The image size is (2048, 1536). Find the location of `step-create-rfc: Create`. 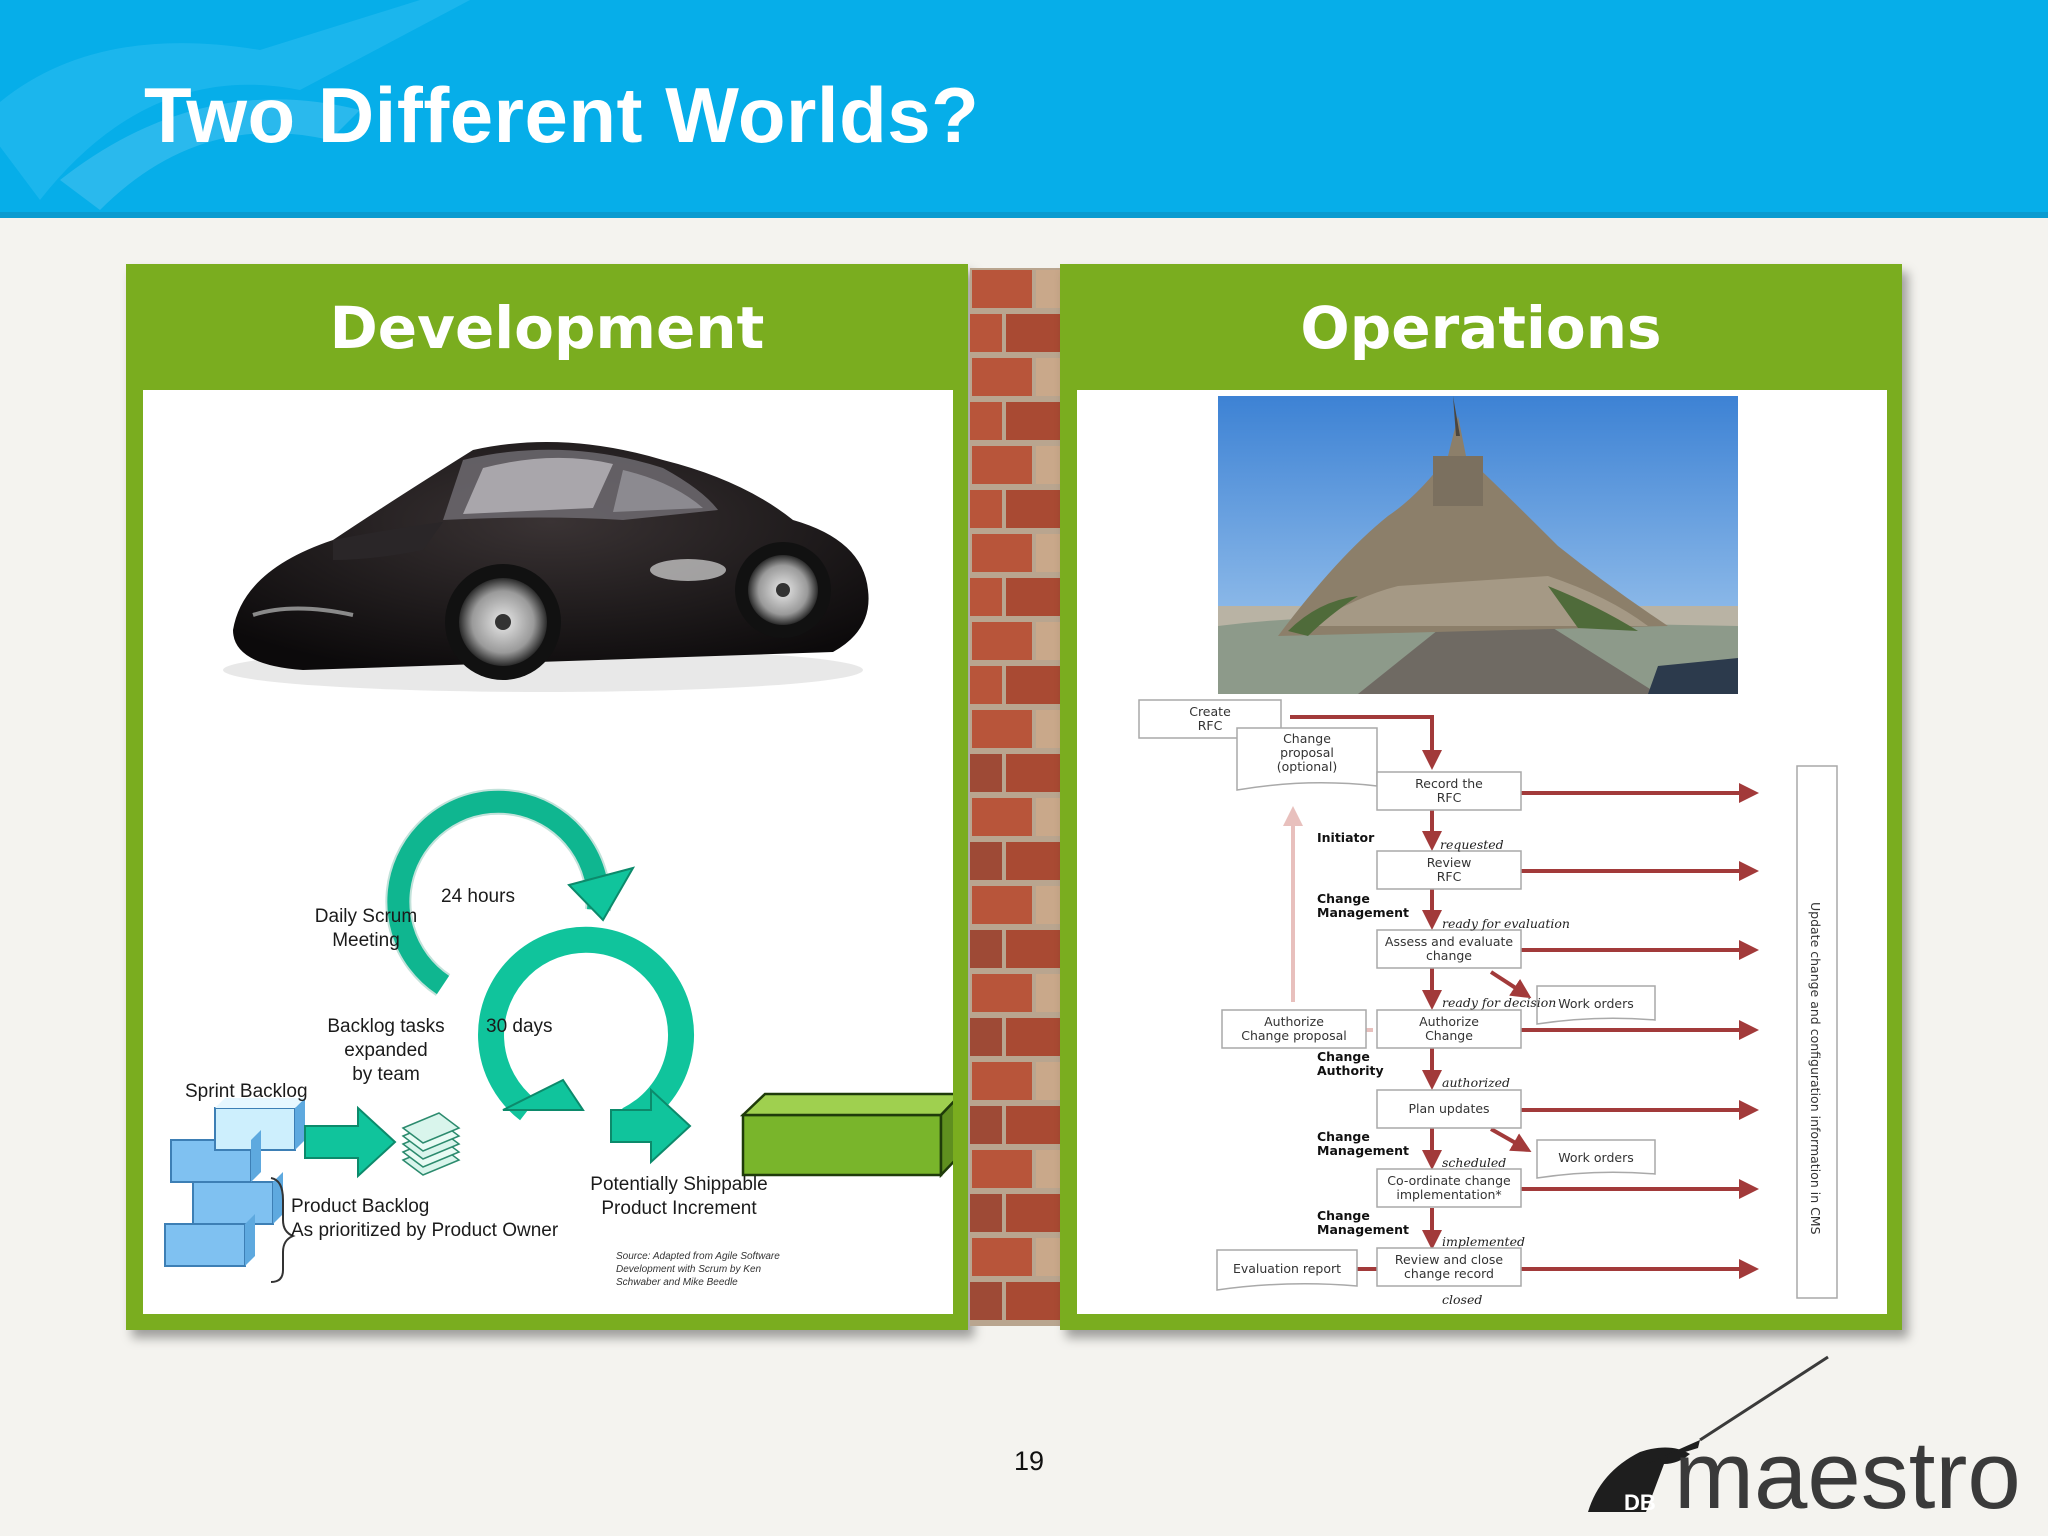

step-create-rfc: Create is located at coordinates (1210, 711).